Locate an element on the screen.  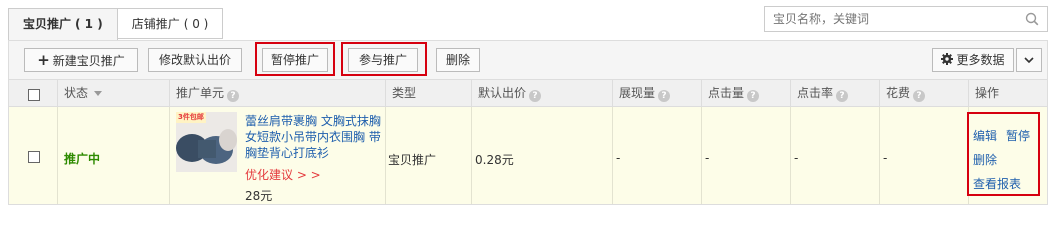
optimization-advice-link: 优化建议 > > is located at coordinates (283, 174).